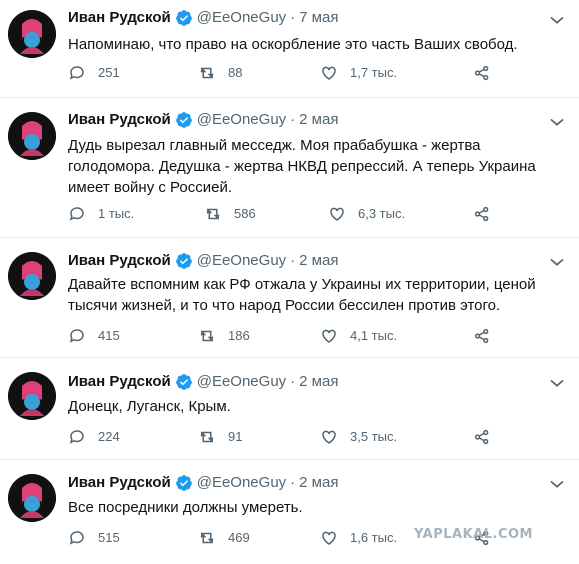 This screenshot has width=579, height=564. Describe the element at coordinates (239, 537) in the screenshot. I see `retweet-count: 469` at that location.